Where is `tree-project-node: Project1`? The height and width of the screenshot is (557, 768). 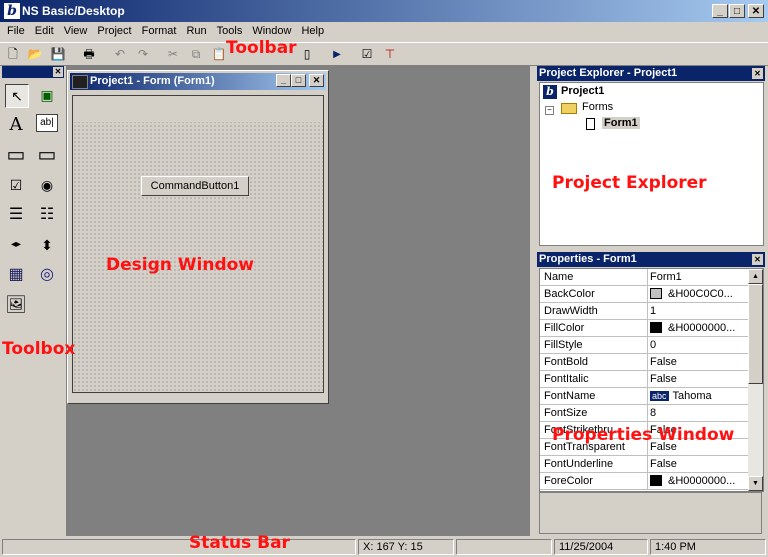
tree-project-node: Project1 is located at coordinates (582, 91).